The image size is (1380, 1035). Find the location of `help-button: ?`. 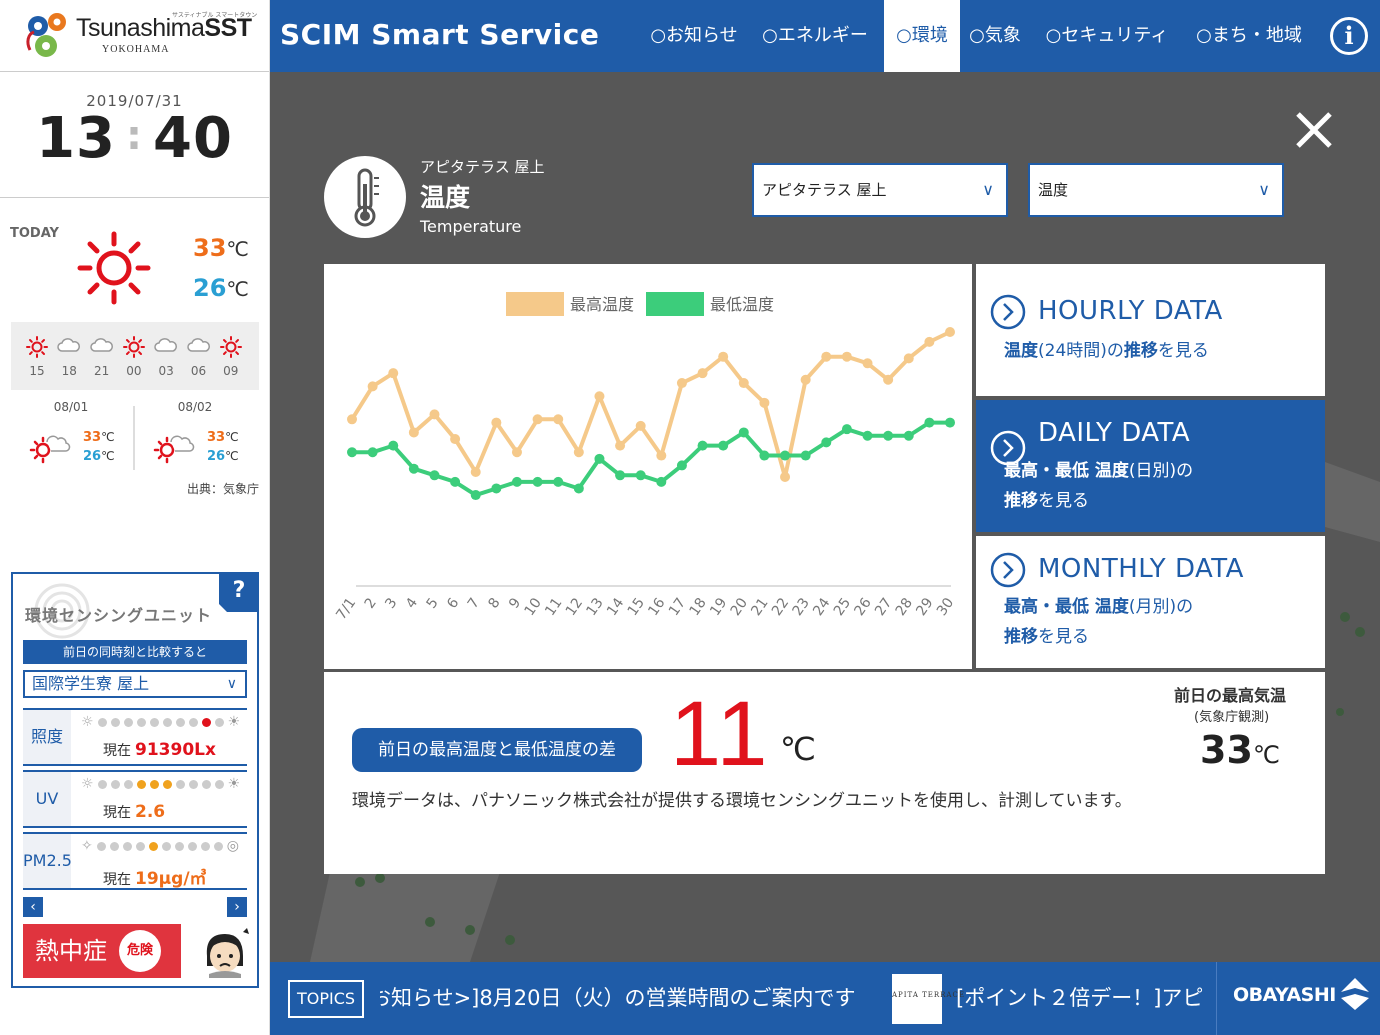

help-button: ? is located at coordinates (239, 592).